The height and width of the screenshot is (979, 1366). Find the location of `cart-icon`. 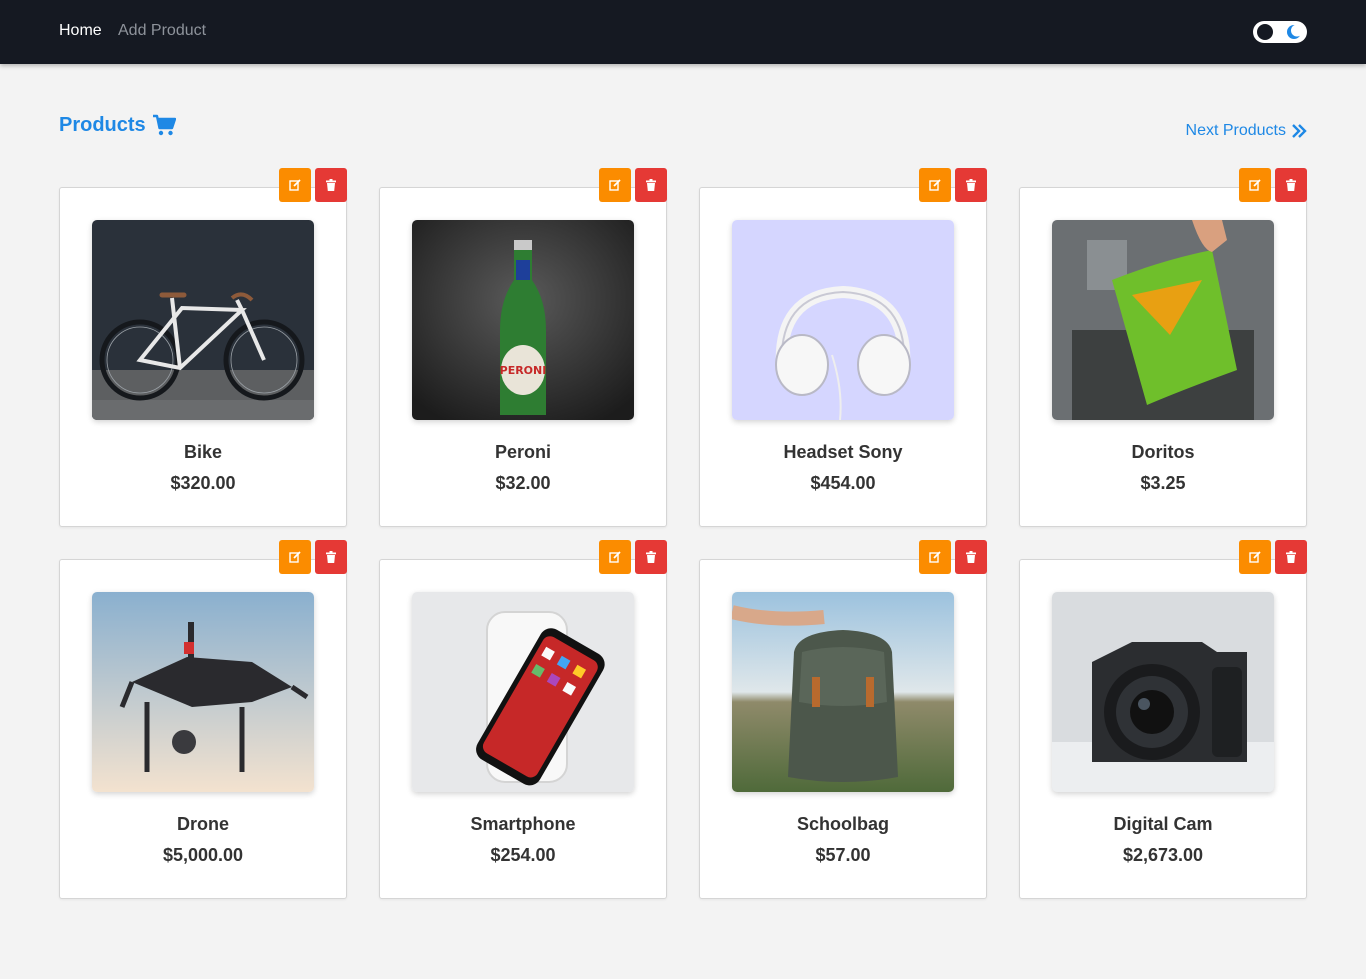

cart-icon is located at coordinates (164, 125).